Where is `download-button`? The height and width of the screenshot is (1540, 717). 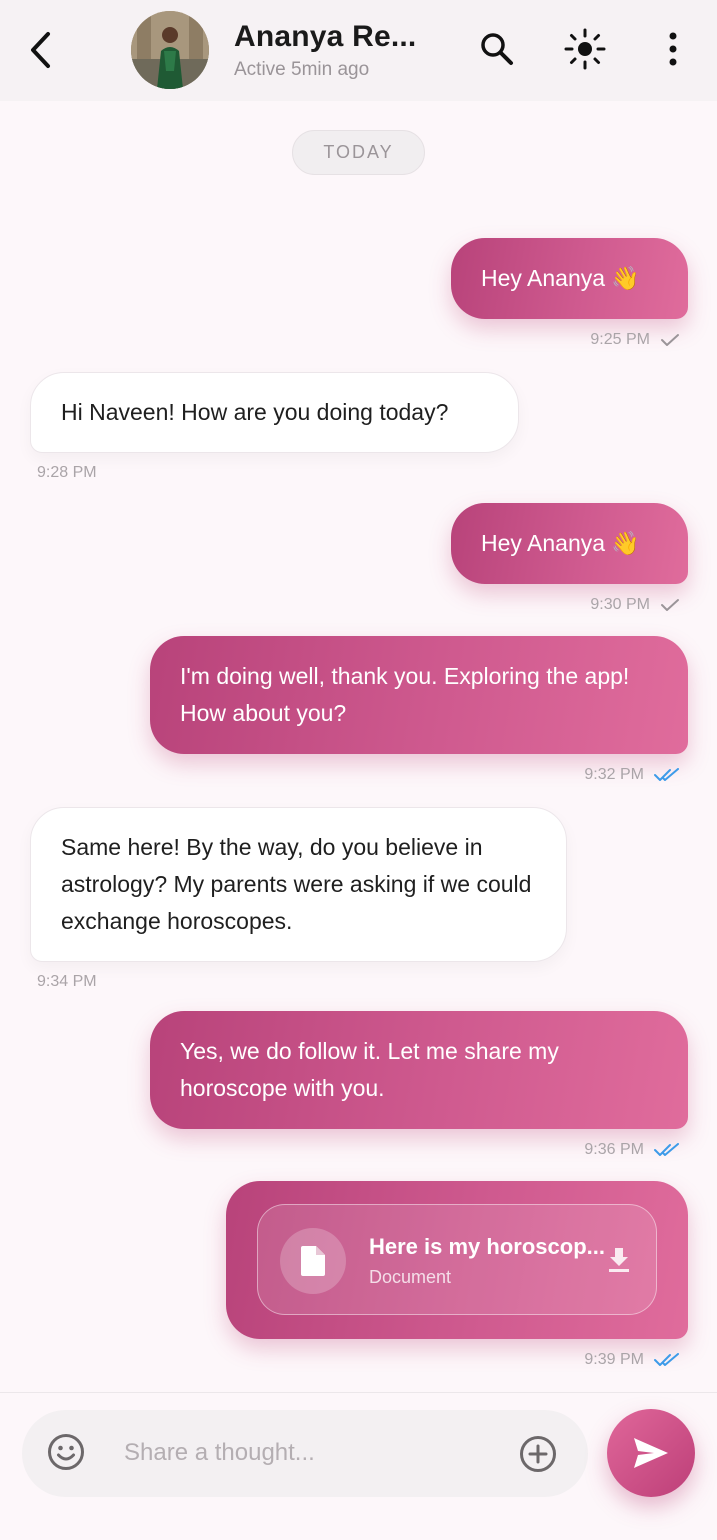
download-button is located at coordinates (619, 1260).